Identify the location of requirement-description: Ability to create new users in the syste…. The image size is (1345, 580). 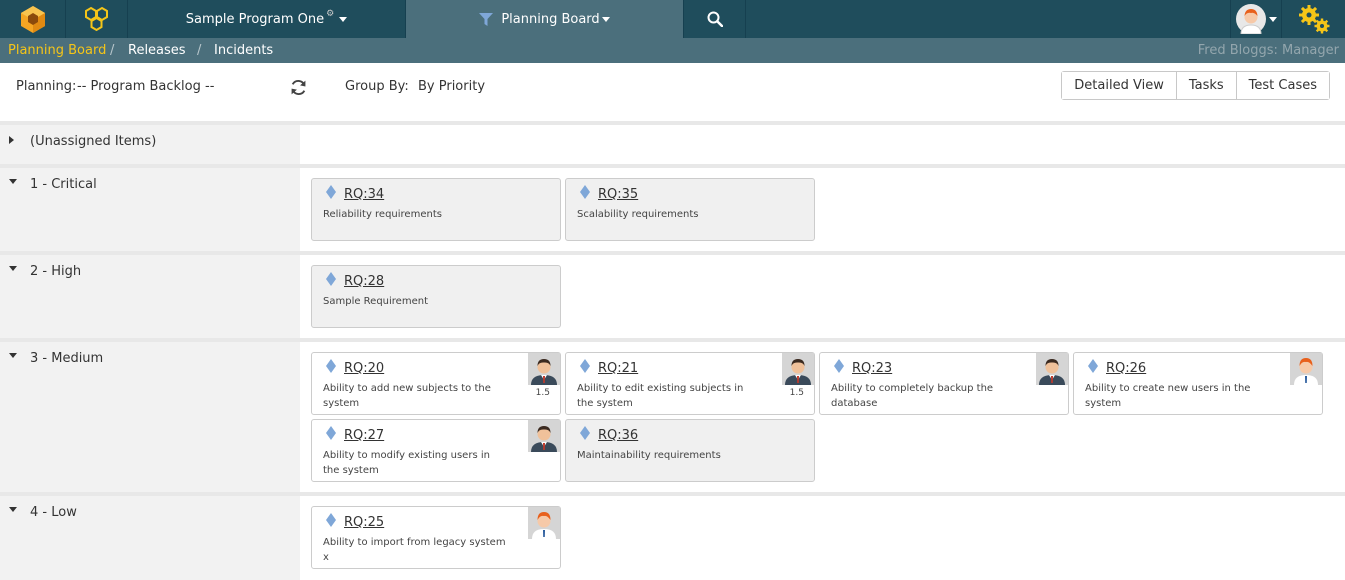
(1168, 396).